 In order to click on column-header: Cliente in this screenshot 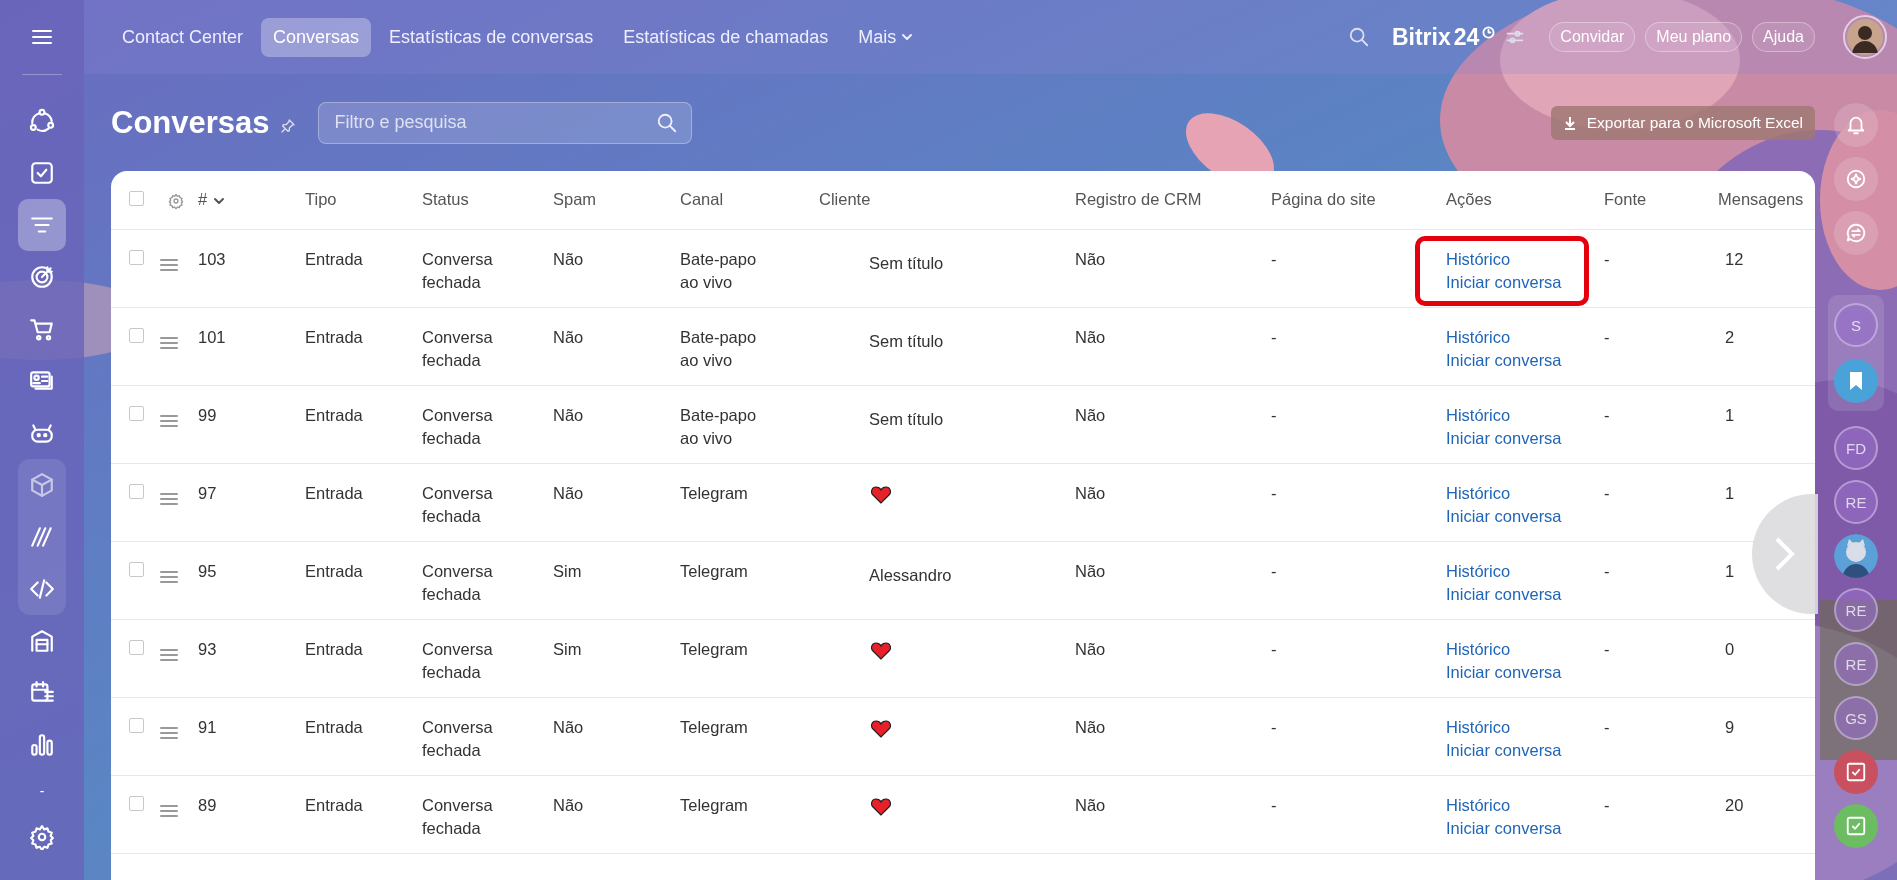, I will do `click(845, 199)`.